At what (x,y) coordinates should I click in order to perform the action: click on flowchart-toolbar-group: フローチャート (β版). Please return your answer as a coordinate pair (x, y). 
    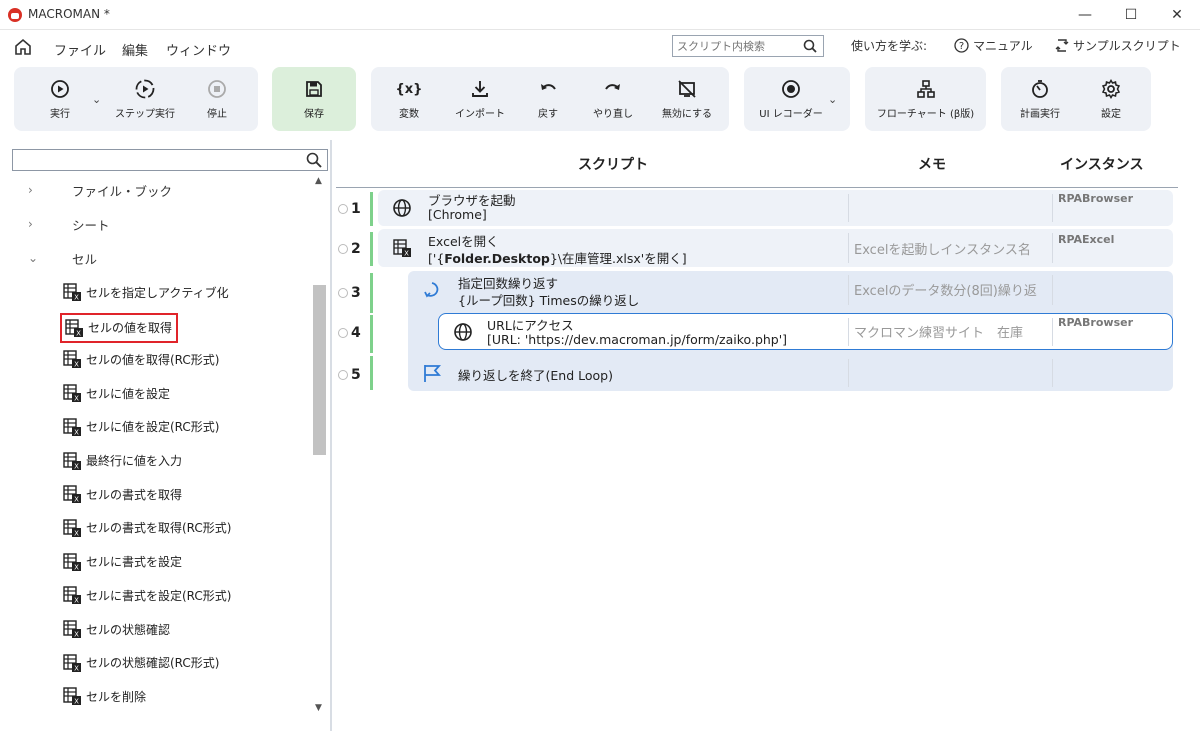
    Looking at the image, I should click on (925, 99).